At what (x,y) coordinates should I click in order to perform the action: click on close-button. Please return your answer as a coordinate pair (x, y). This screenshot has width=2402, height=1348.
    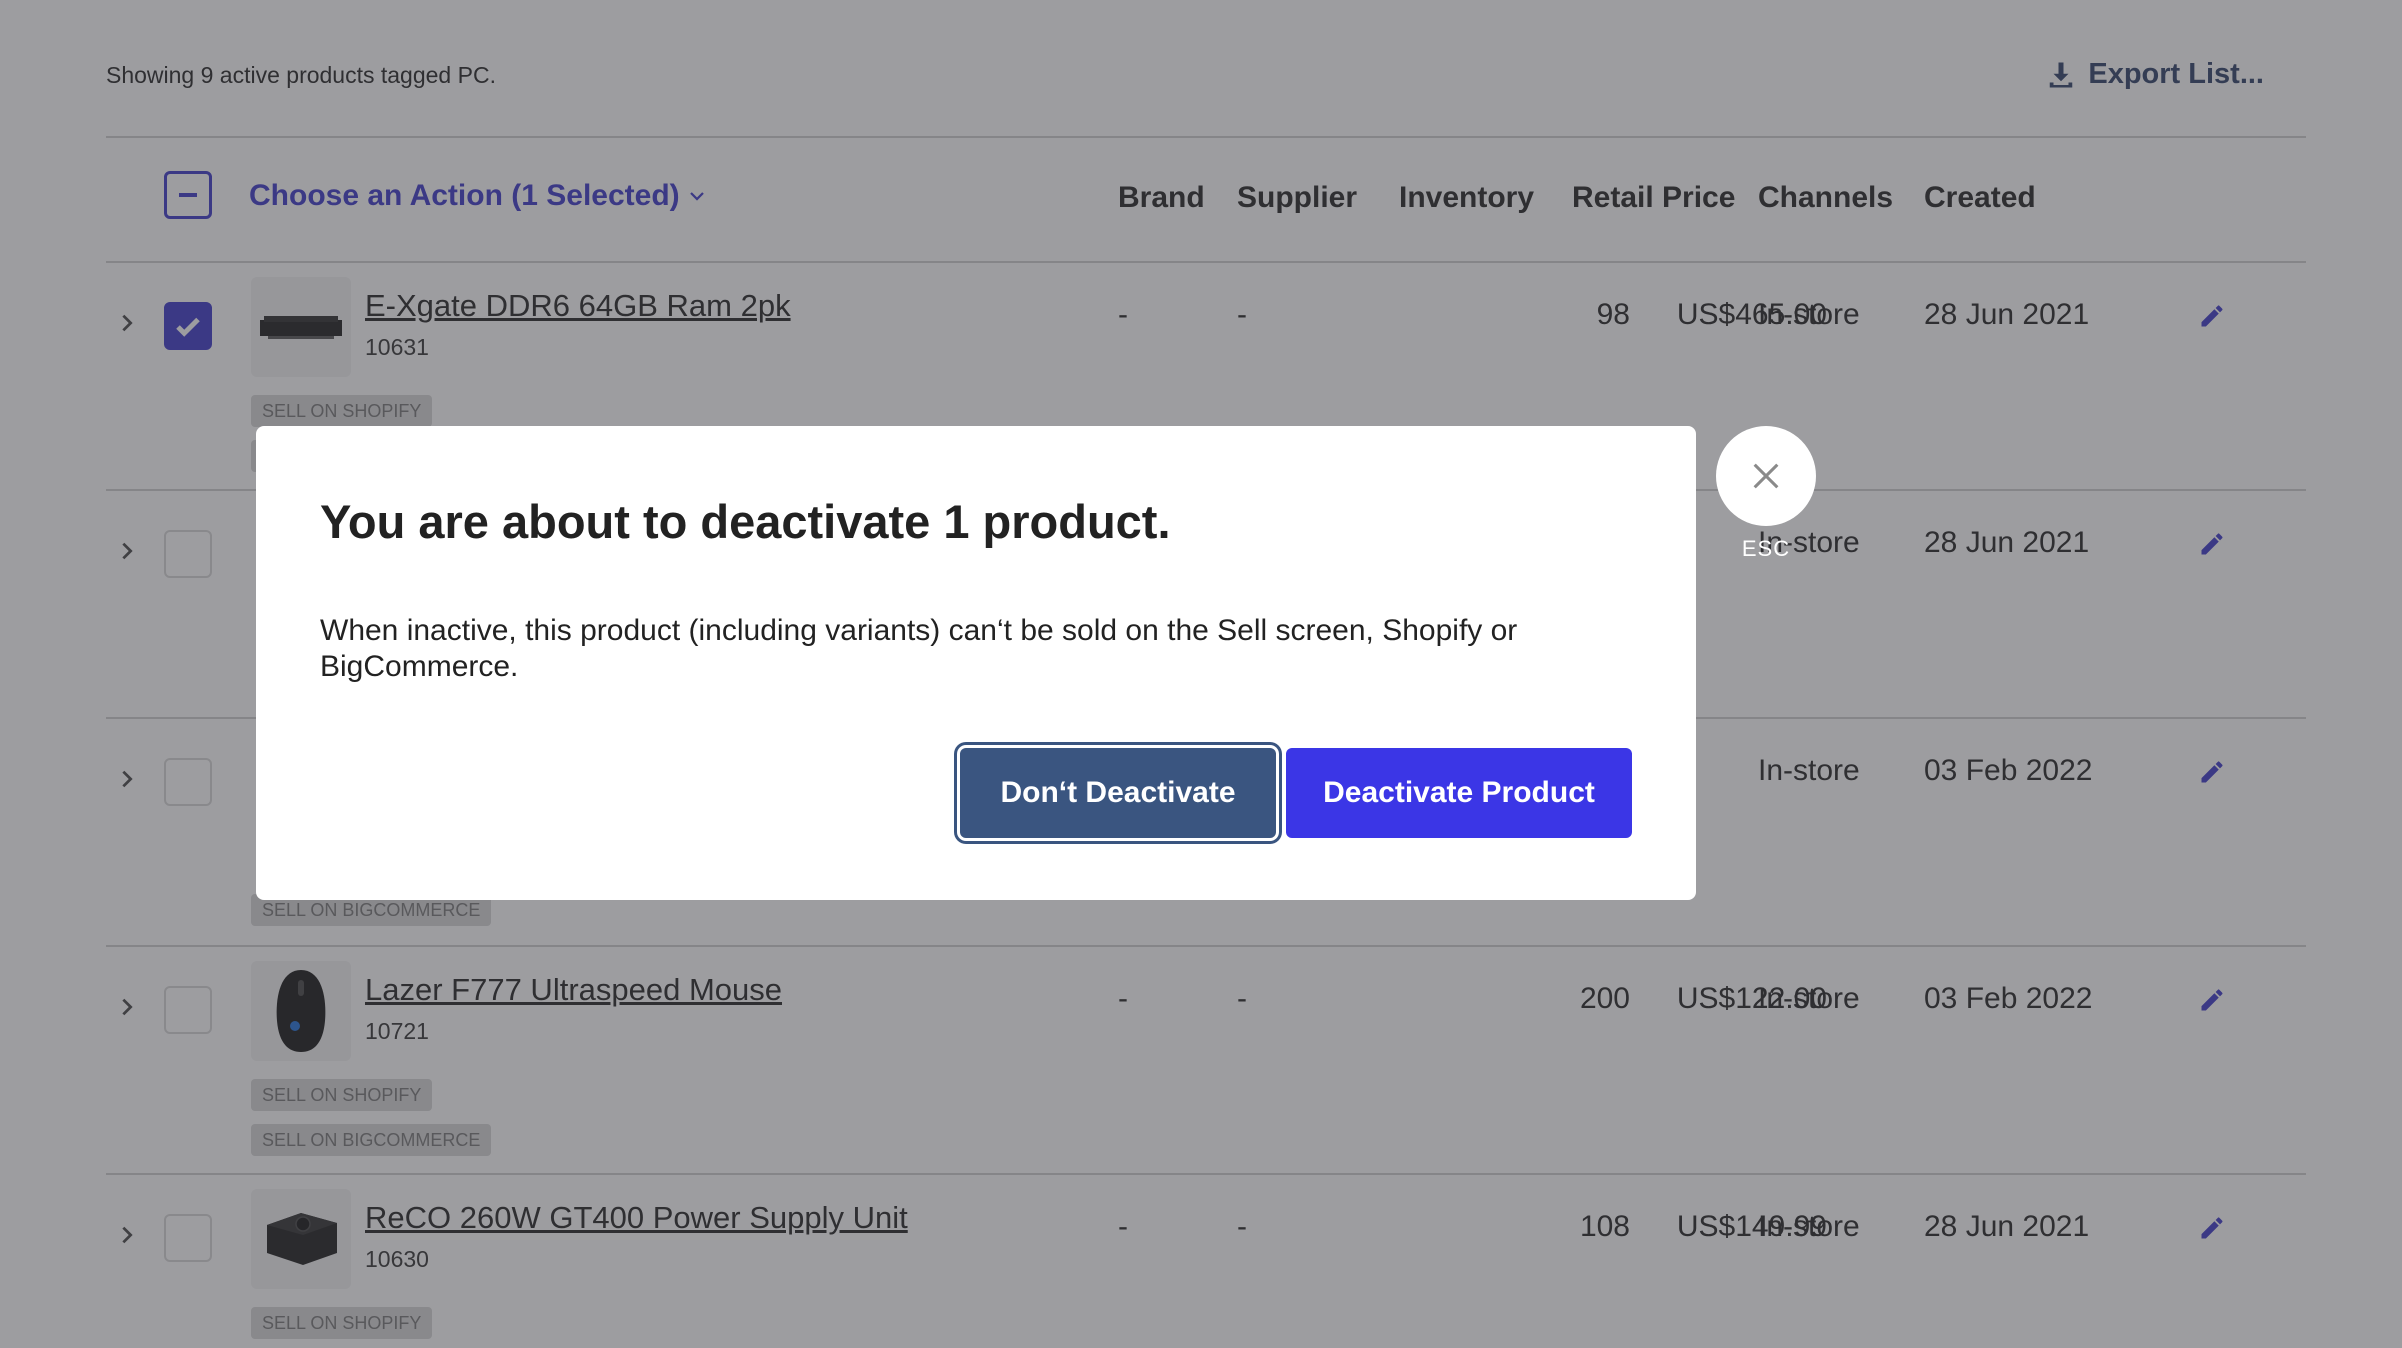
    Looking at the image, I should click on (1766, 476).